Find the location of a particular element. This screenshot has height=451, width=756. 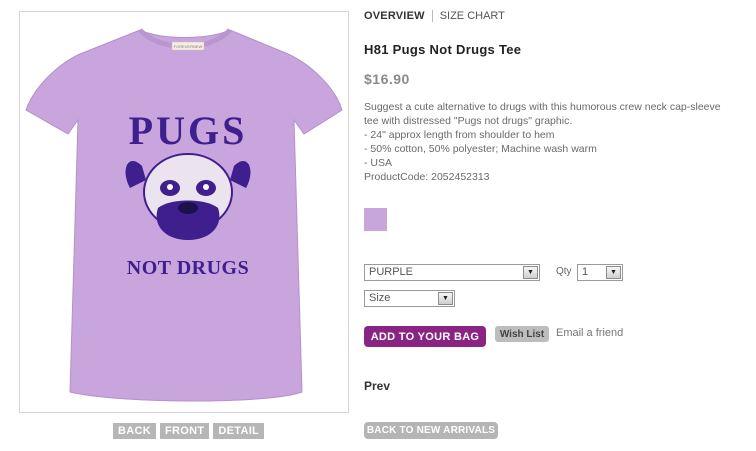

description-line: - USA is located at coordinates (378, 163).